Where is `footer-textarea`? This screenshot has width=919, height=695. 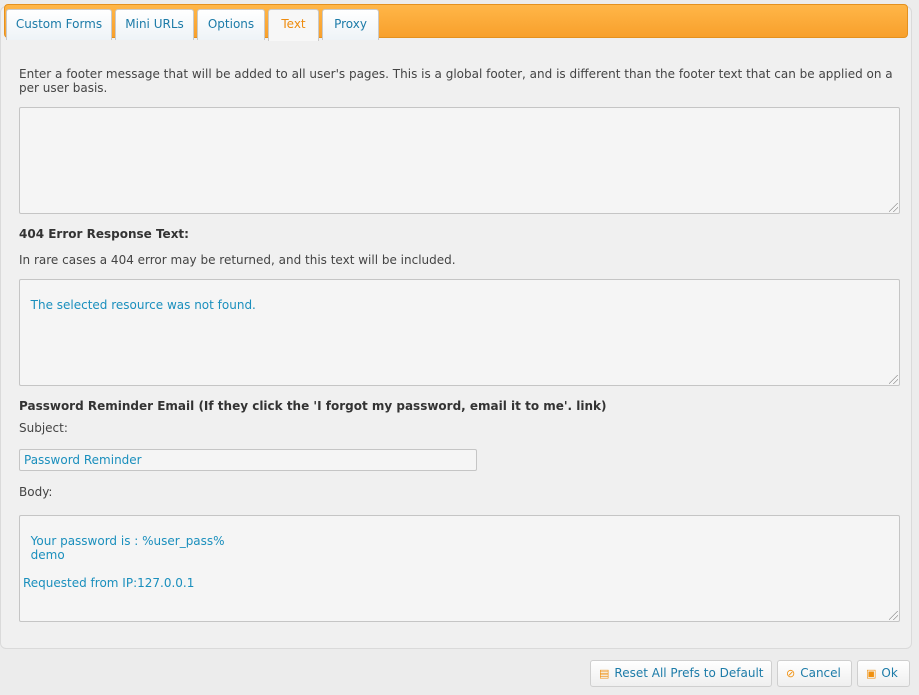 footer-textarea is located at coordinates (459, 160).